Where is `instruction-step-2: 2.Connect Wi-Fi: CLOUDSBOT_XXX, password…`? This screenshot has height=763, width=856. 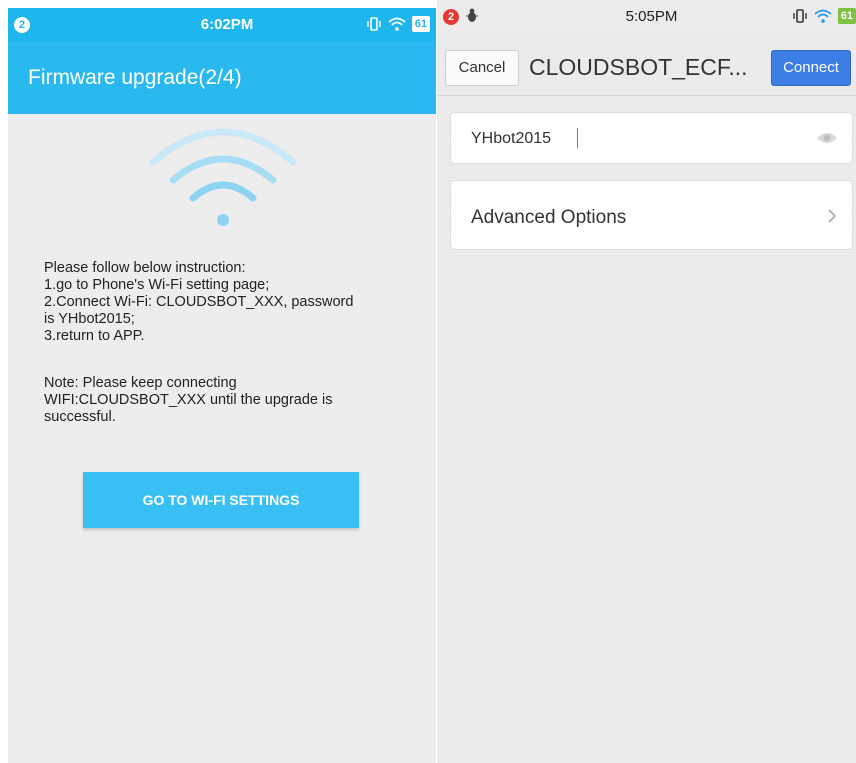
instruction-step-2: 2.Connect Wi-Fi: CLOUDSBOT_XXX, password… is located at coordinates (199, 310).